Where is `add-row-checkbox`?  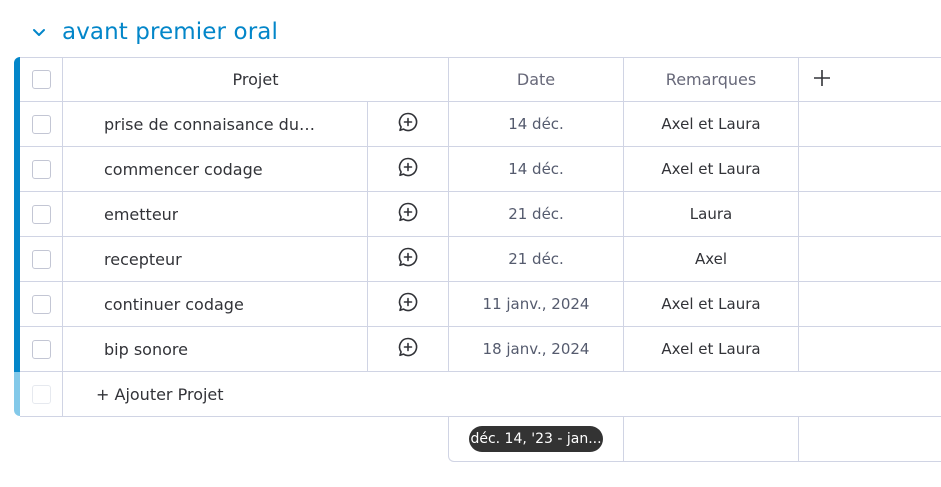 add-row-checkbox is located at coordinates (41, 394).